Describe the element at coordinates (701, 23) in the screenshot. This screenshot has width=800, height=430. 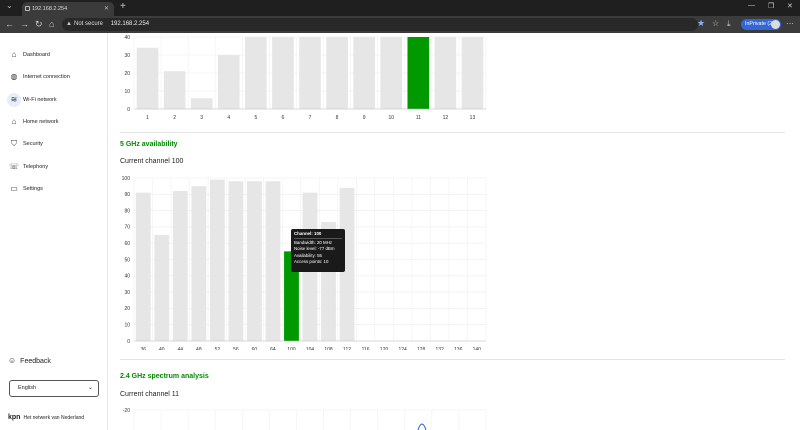
I see `favorite-star-icon: ★` at that location.